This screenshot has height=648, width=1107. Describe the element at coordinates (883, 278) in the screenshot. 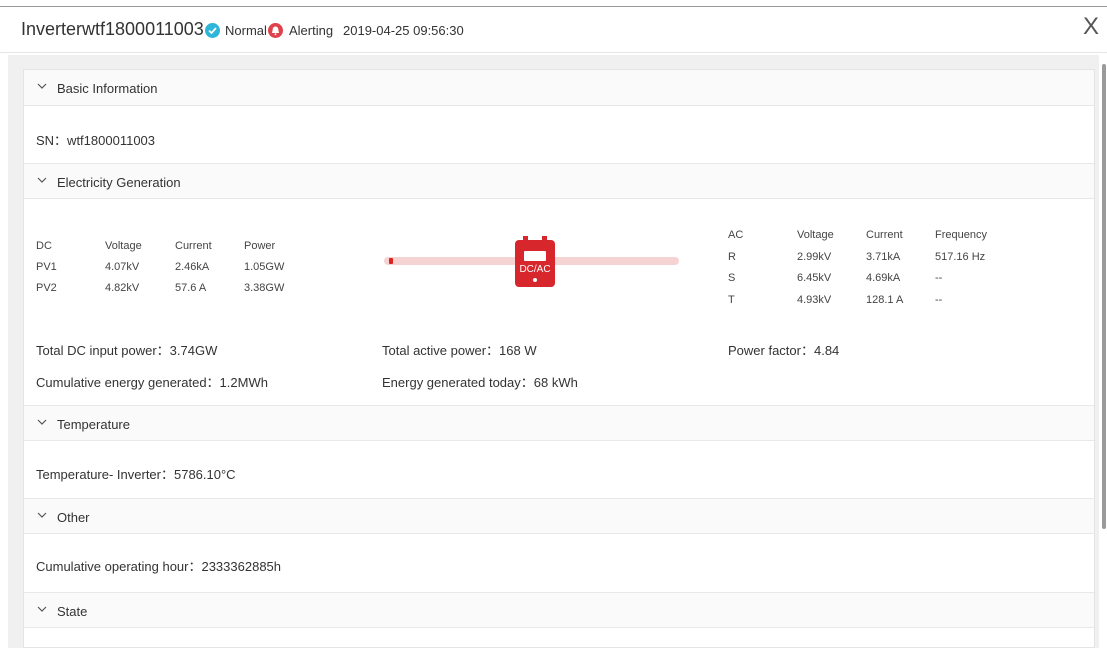

I see `ac-row-current: 4.69kA` at that location.